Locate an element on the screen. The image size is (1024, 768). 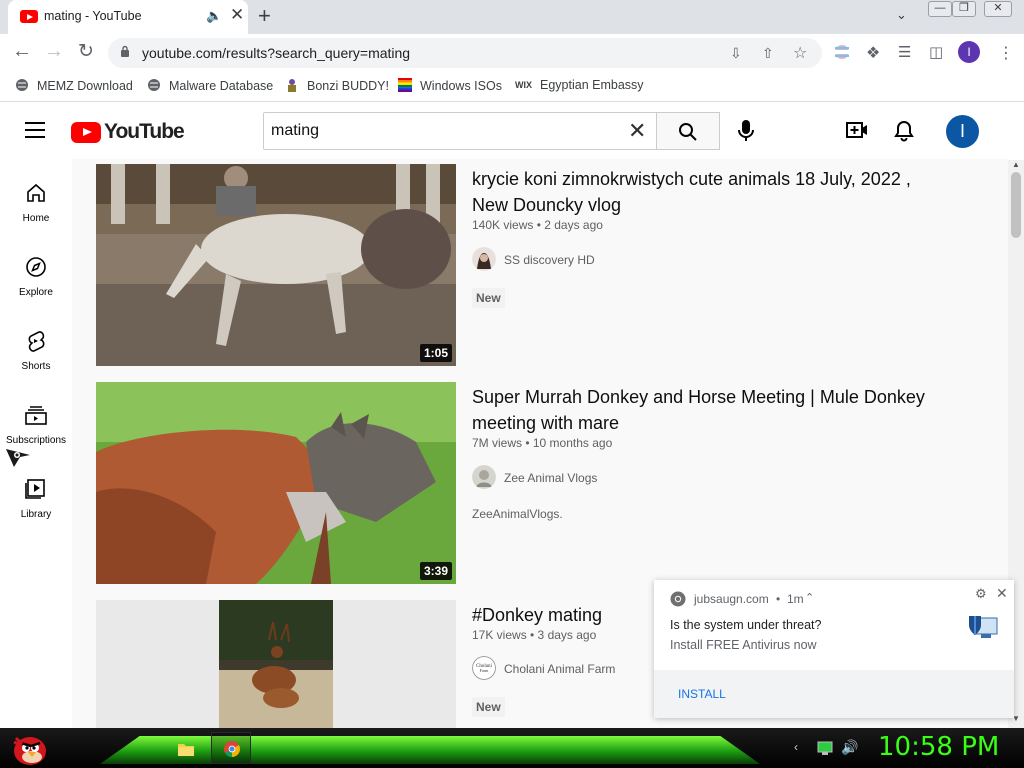
clear-search-icon: ✕ is located at coordinates (637, 131).